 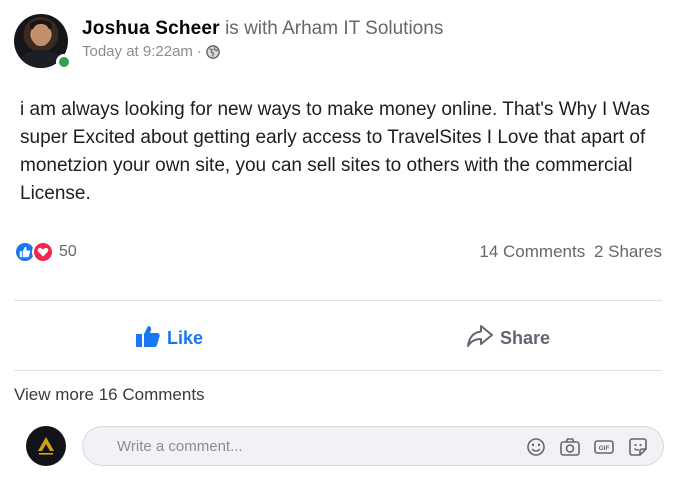 I want to click on like-label: Like, so click(x=185, y=337).